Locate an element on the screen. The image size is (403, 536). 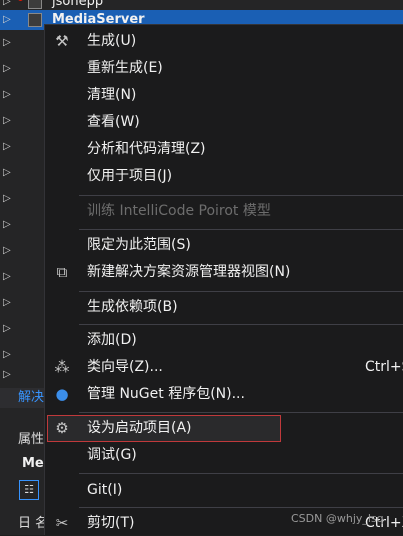
categorized-view-icon: ☷ is located at coordinates (29, 490).